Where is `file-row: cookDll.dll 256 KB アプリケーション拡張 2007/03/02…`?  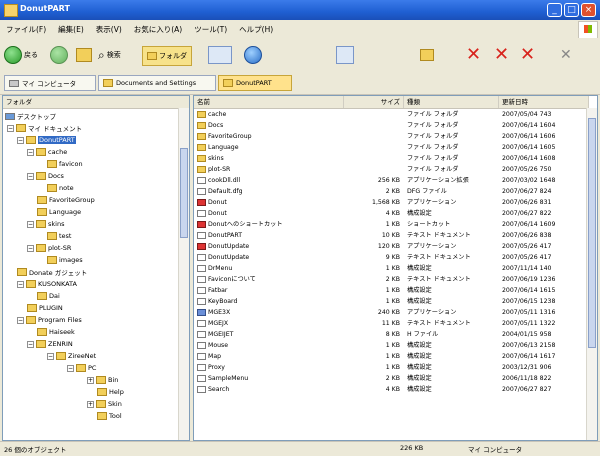 file-row: cookDll.dll 256 KB アプリケーション拡張 2007/03/02… is located at coordinates (391, 180).